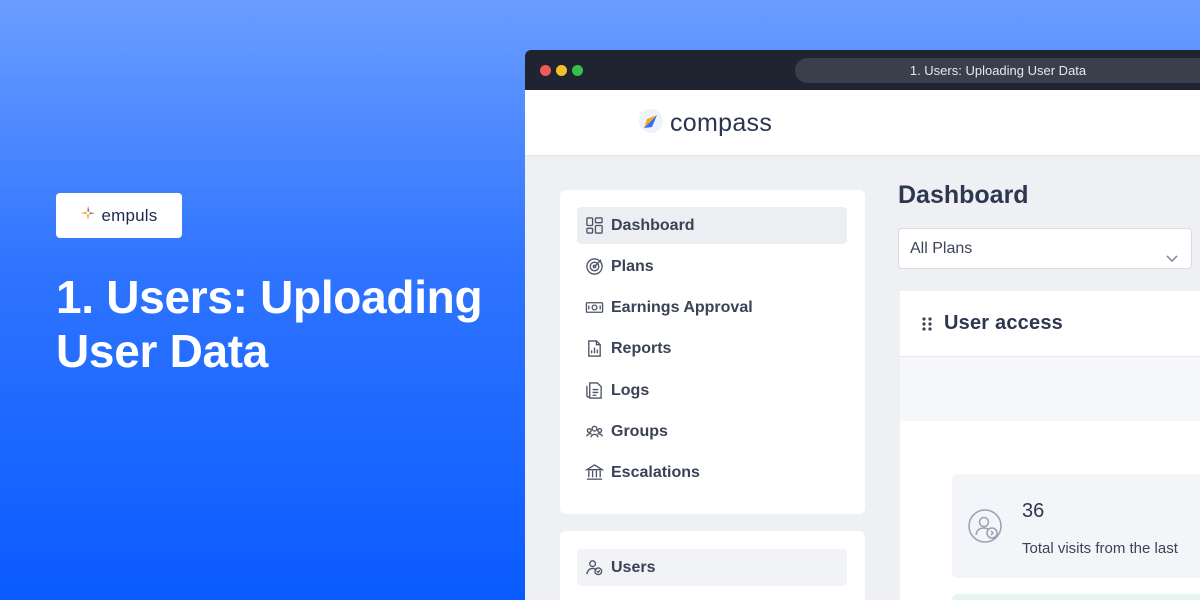 The image size is (1200, 600). What do you see at coordinates (641, 348) in the screenshot?
I see `sidebar-item-label: Reports` at bounding box center [641, 348].